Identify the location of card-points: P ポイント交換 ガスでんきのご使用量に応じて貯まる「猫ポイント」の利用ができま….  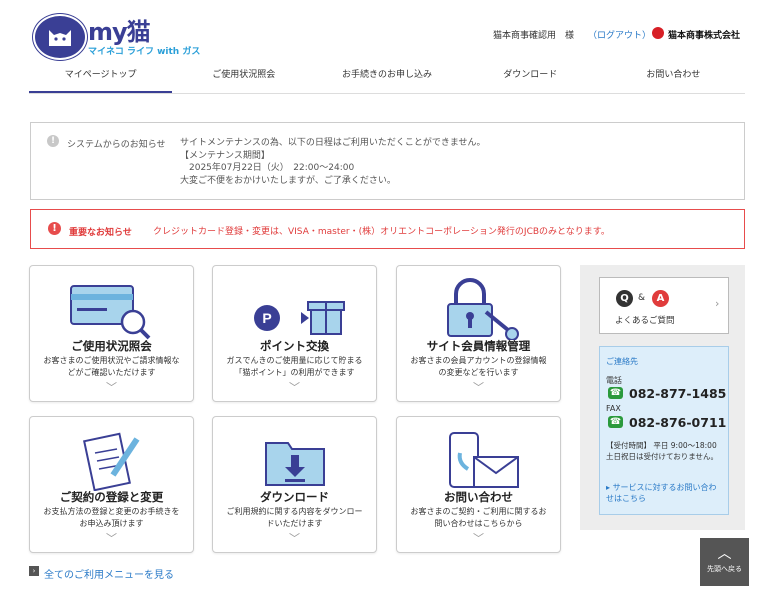
(294, 333).